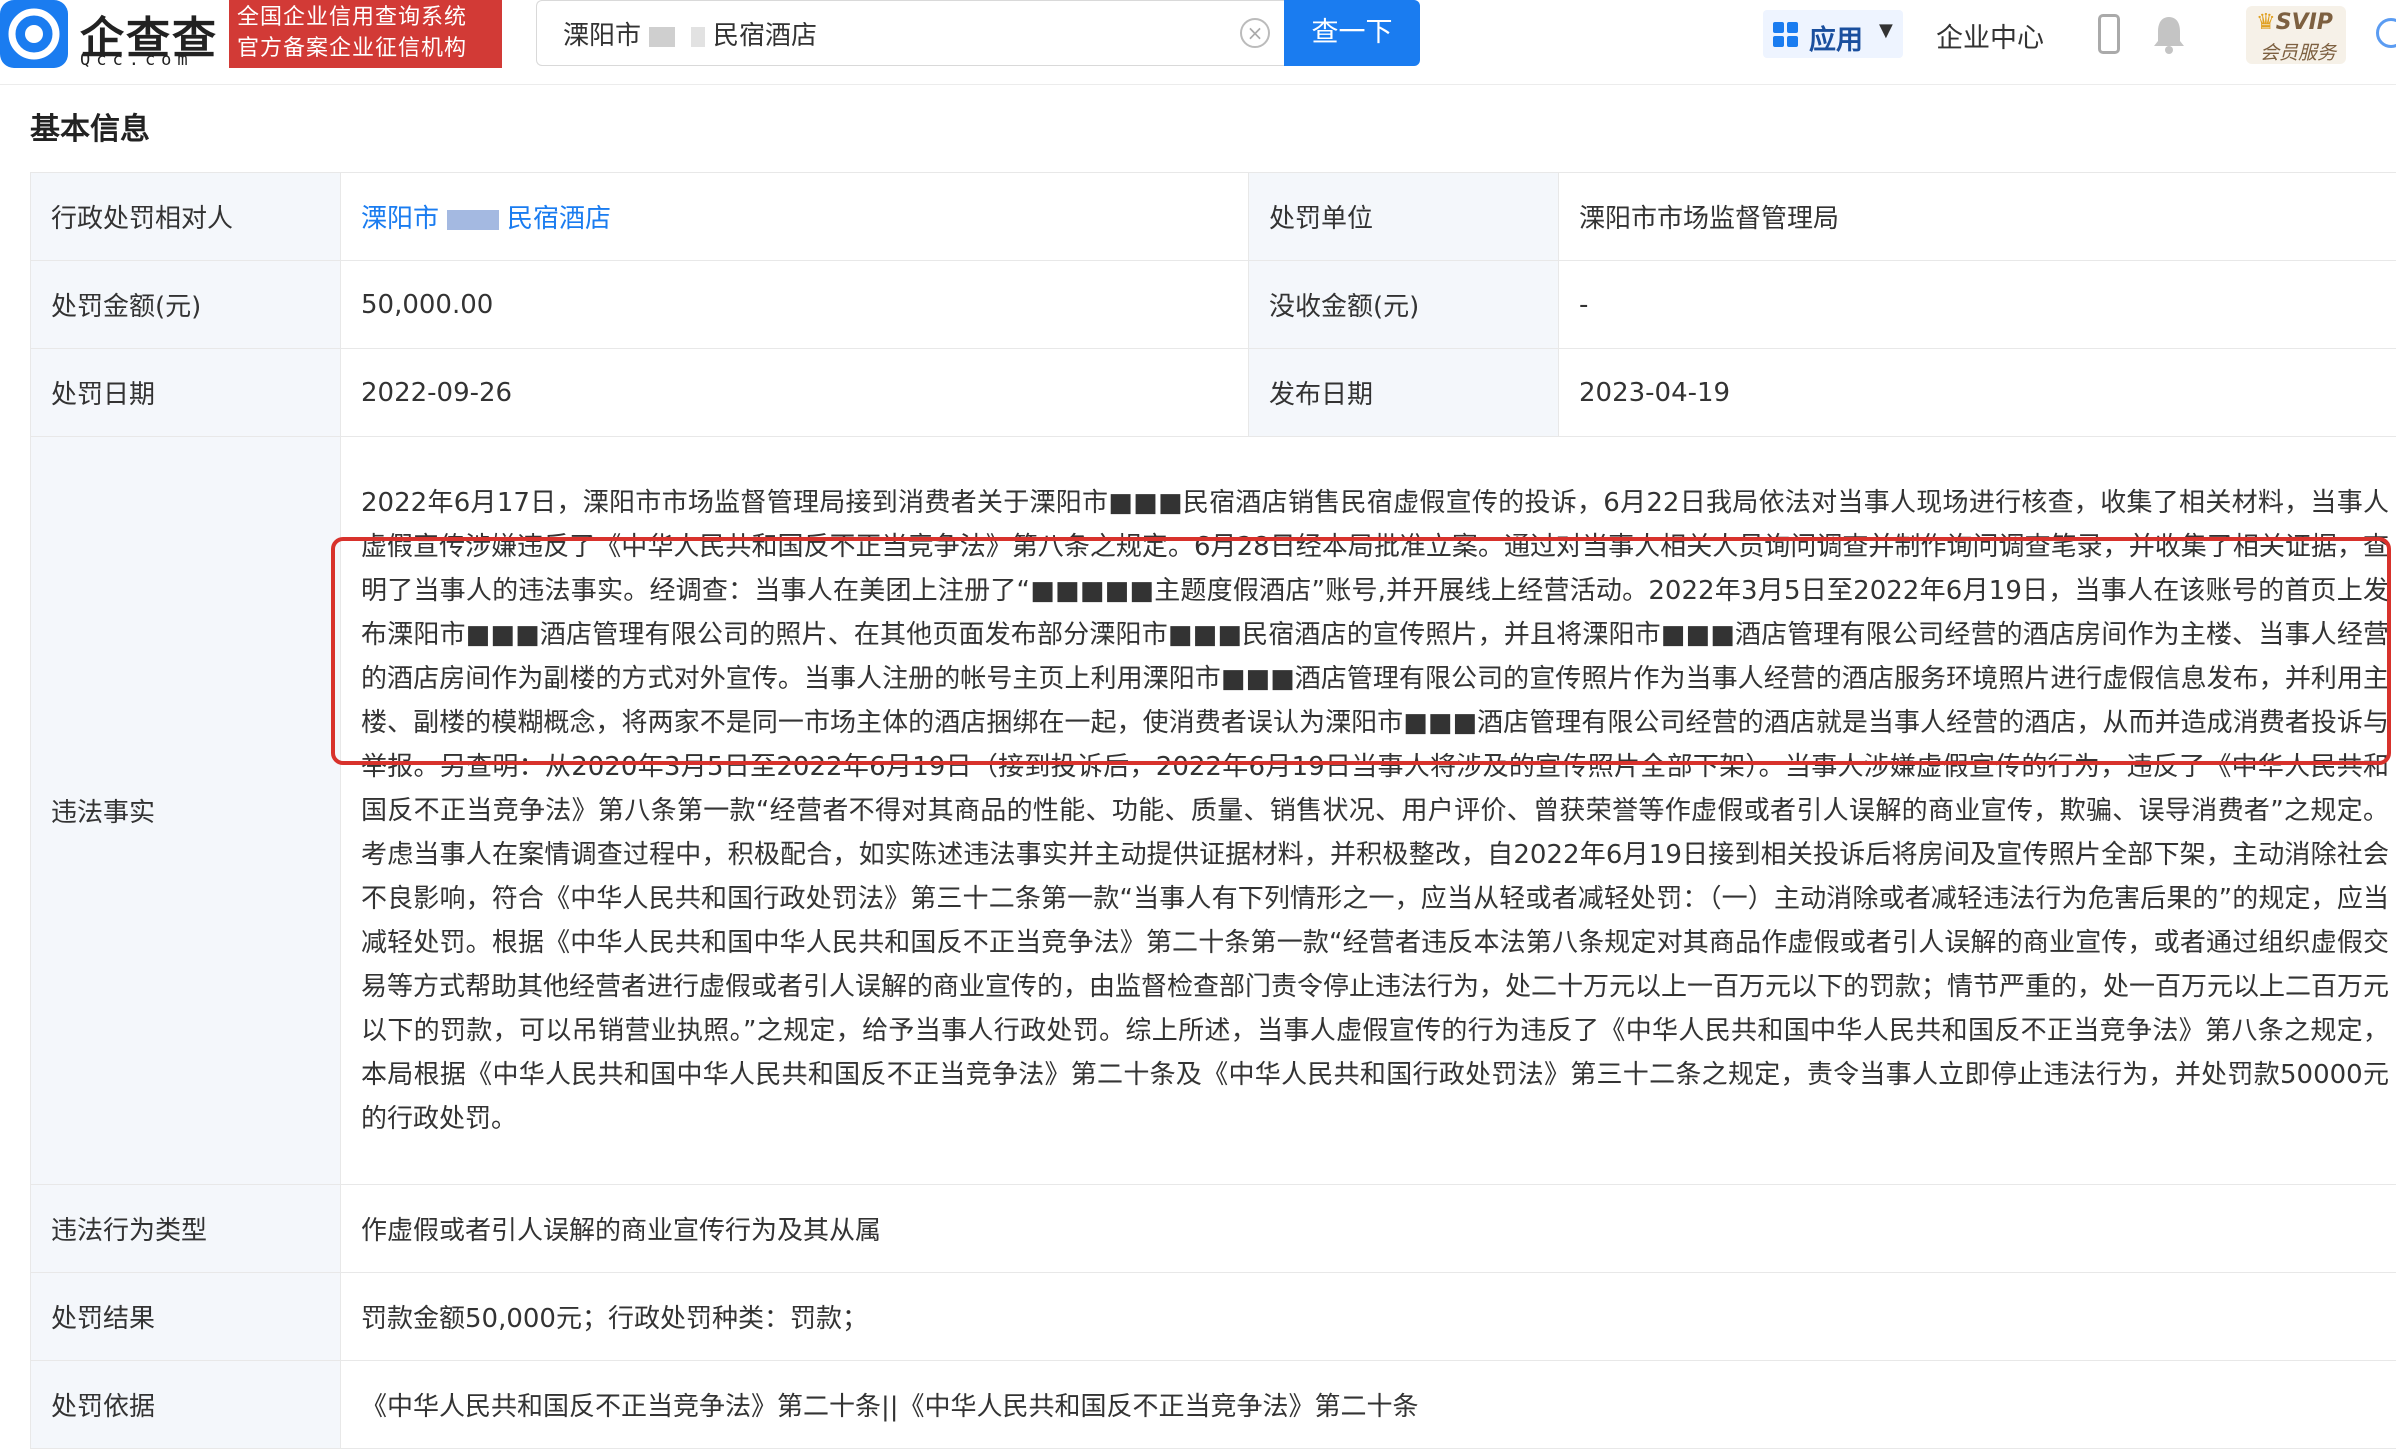 Image resolution: width=2396 pixels, height=1449 pixels. What do you see at coordinates (1990, 35) in the screenshot?
I see `enterprise-center-link: 企业中心` at bounding box center [1990, 35].